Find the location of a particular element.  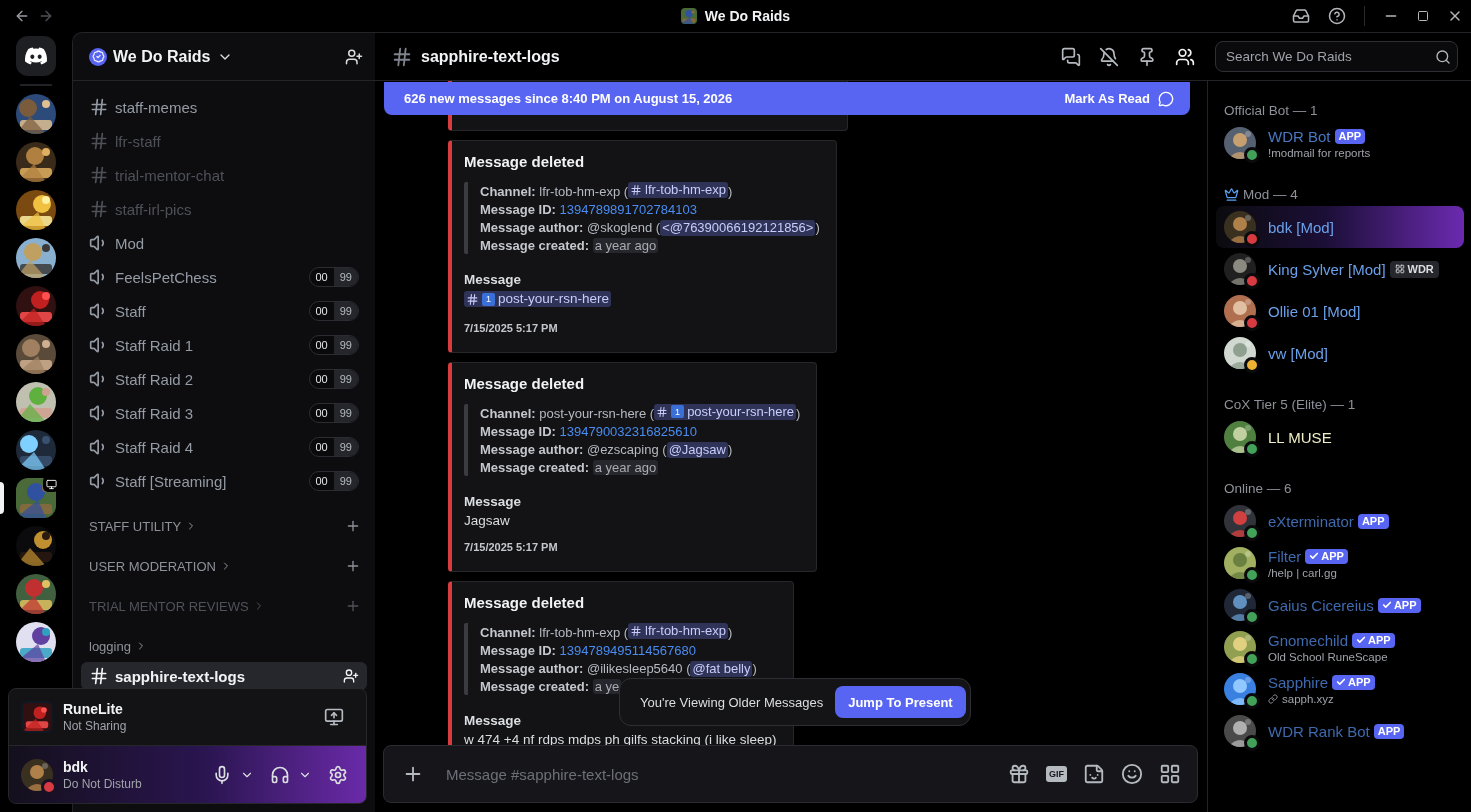

embed-title: Message deleted is located at coordinates (524, 161).